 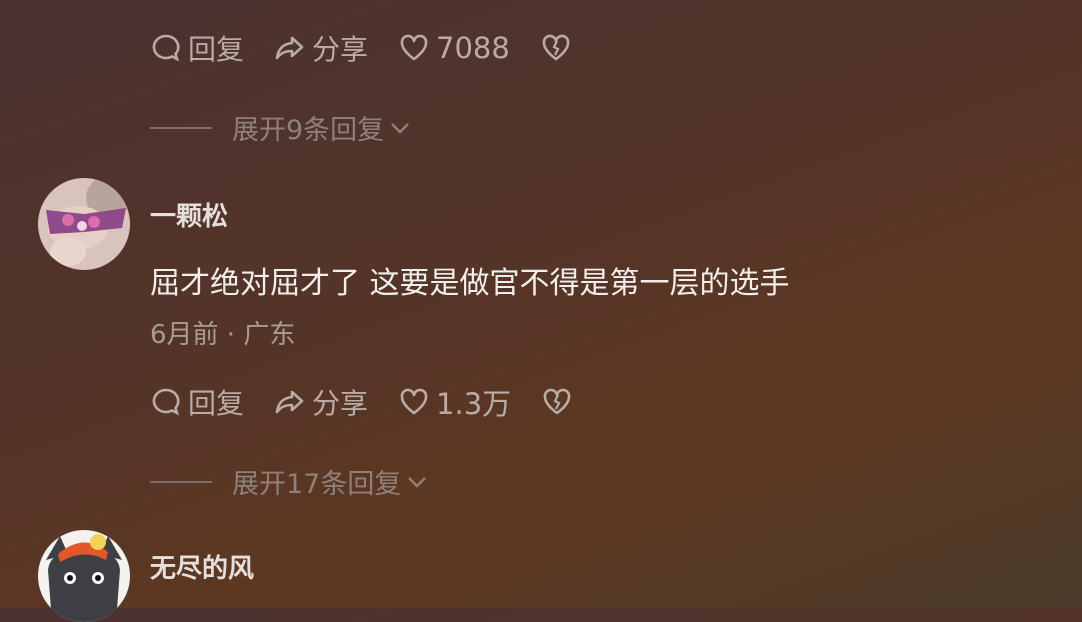 I want to click on comment-actions: 回复 分享 7088, so click(x=379, y=48).